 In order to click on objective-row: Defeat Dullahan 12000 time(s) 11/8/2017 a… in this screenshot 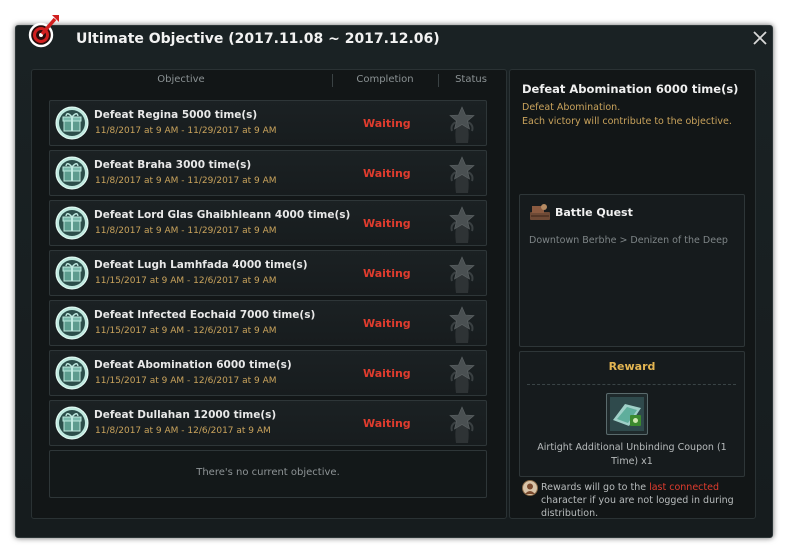, I will do `click(268, 423)`.